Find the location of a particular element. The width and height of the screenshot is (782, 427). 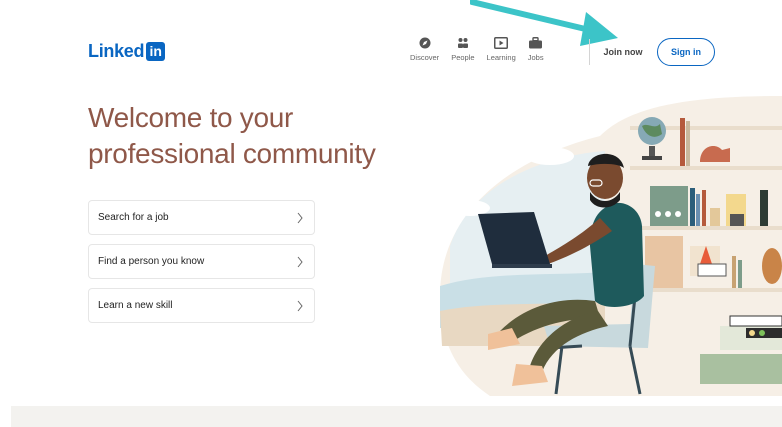

briefcase-icon is located at coordinates (536, 43).